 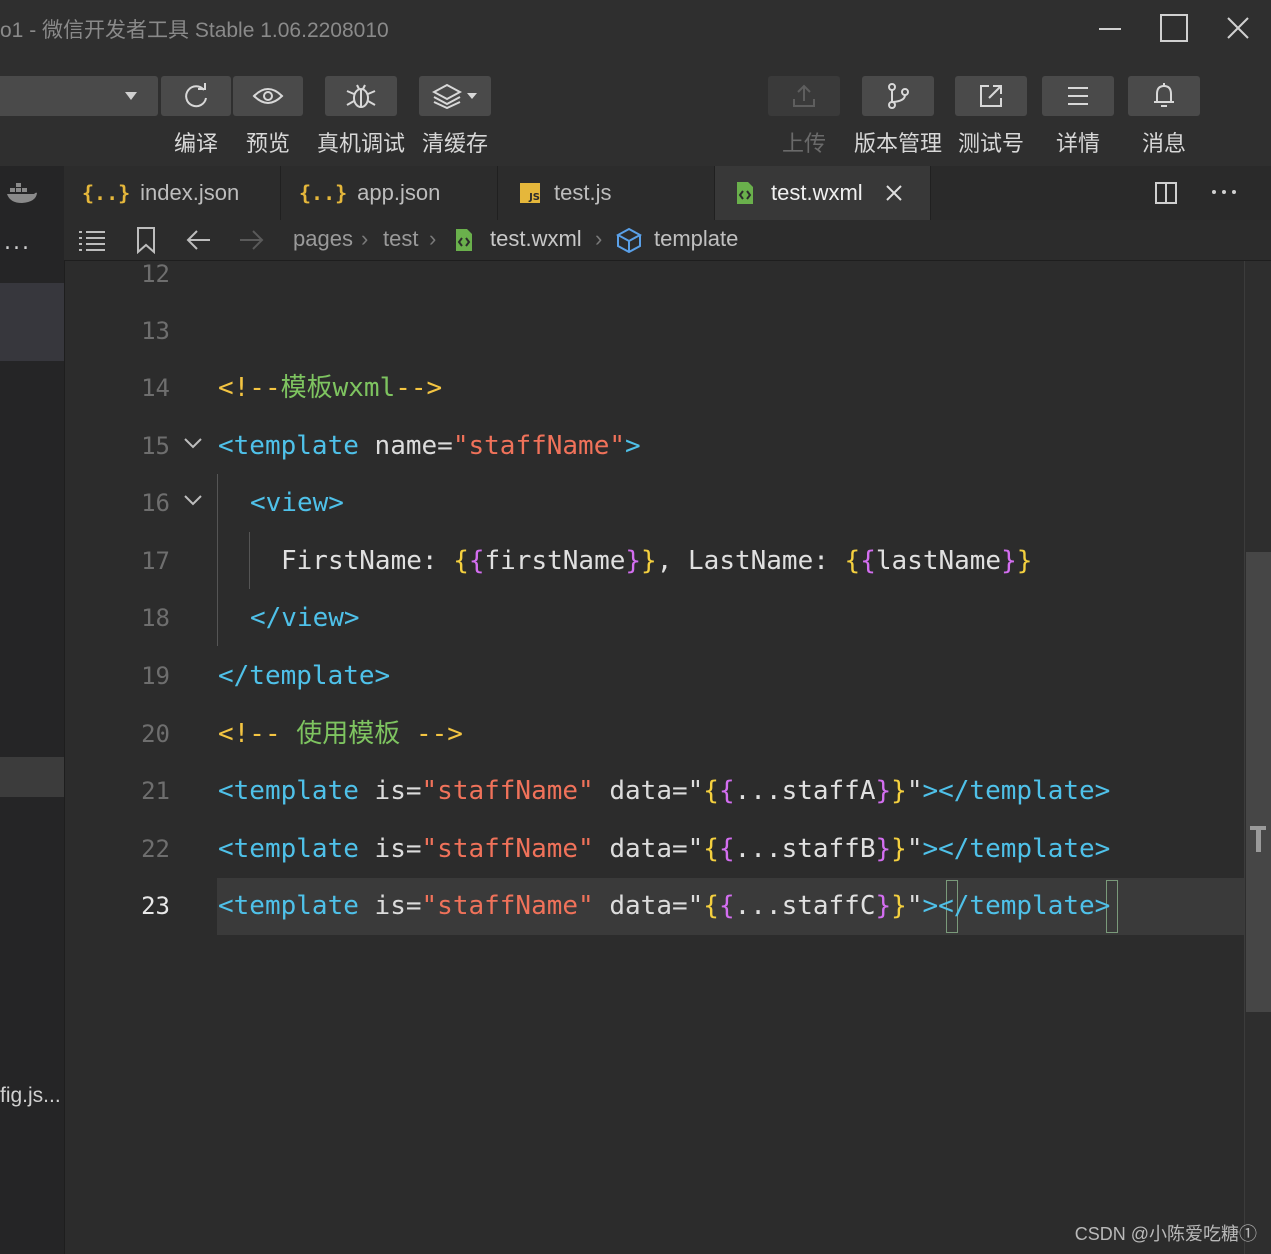 What do you see at coordinates (155, 331) in the screenshot?
I see `line-number: 13` at bounding box center [155, 331].